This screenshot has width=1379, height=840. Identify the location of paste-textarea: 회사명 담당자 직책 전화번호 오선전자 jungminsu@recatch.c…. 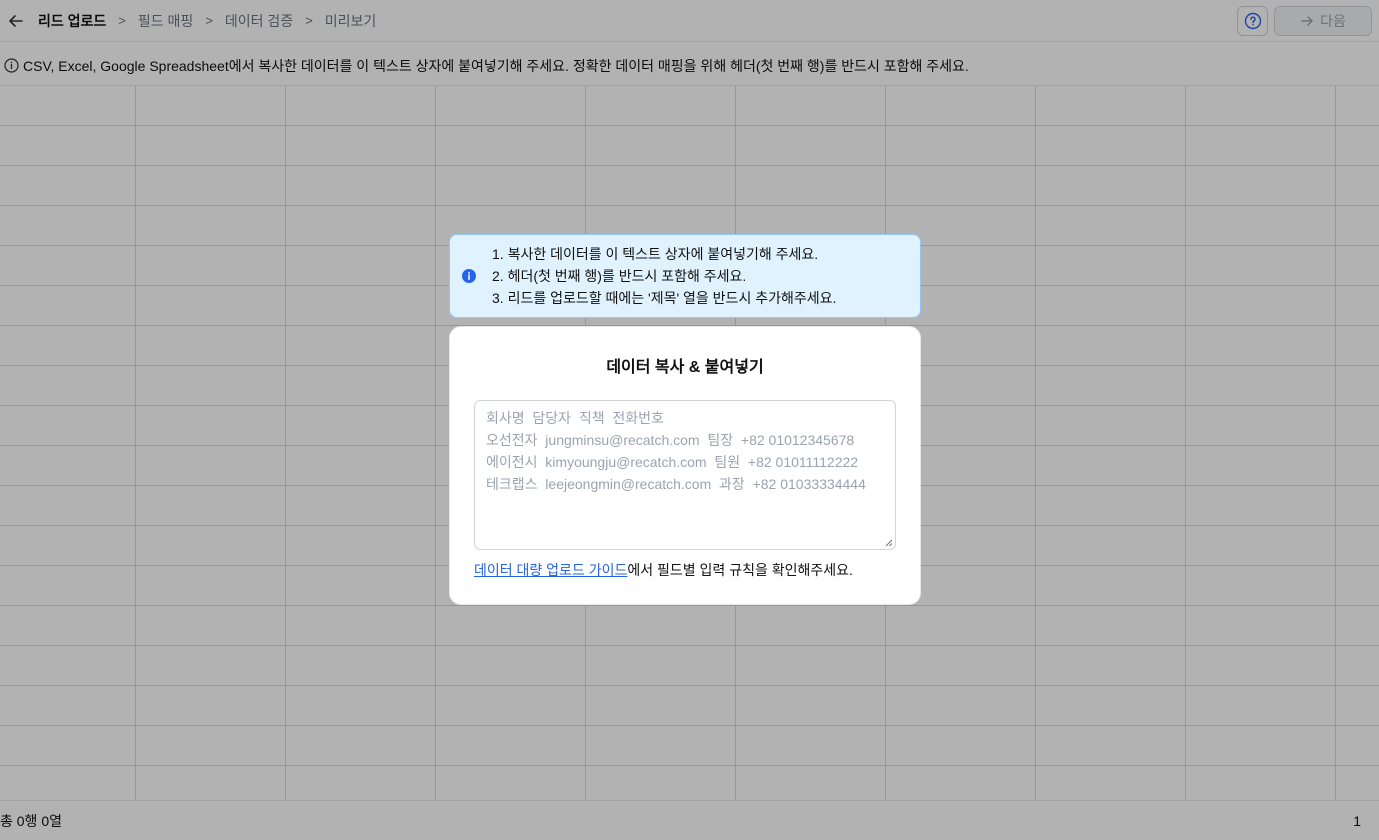
(685, 475).